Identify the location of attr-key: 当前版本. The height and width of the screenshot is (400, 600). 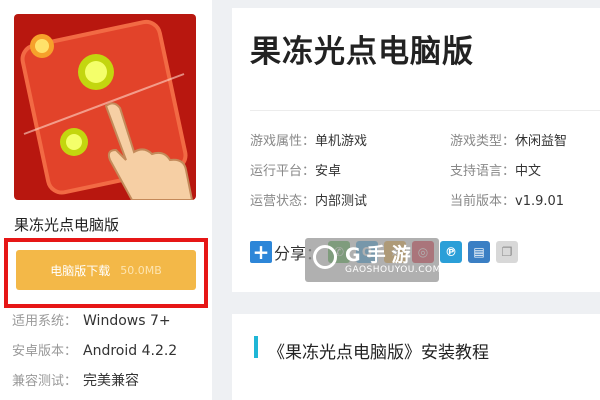
(476, 201).